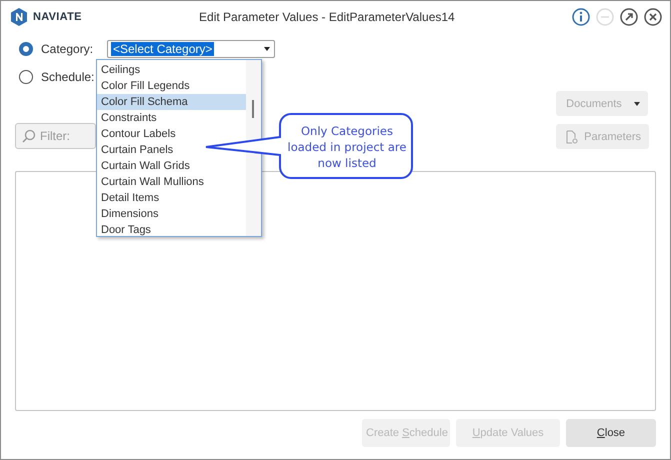  What do you see at coordinates (611, 433) in the screenshot?
I see `footer-button: Close` at bounding box center [611, 433].